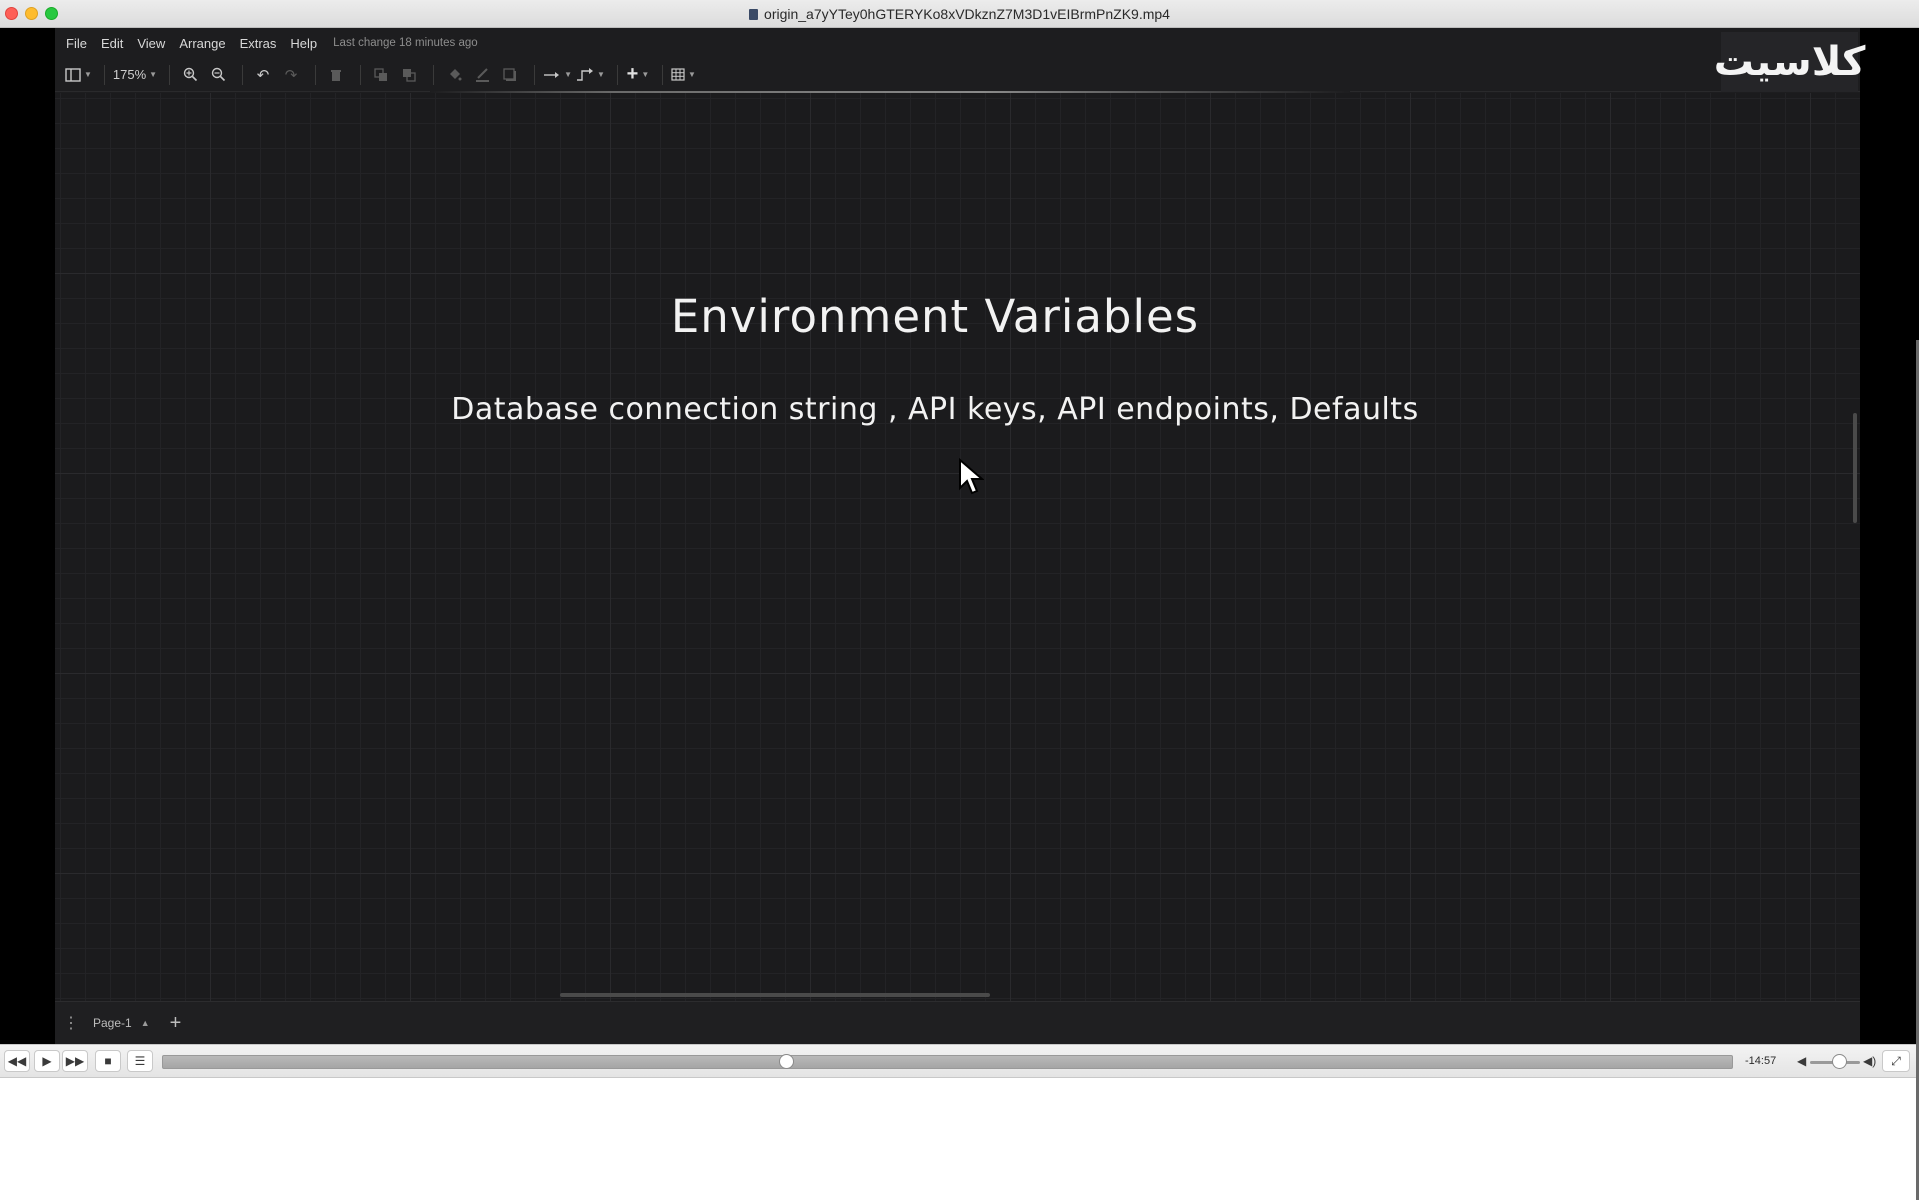 Image resolution: width=1919 pixels, height=1201 pixels. I want to click on page-menu-icon: ⋮, so click(71, 1023).